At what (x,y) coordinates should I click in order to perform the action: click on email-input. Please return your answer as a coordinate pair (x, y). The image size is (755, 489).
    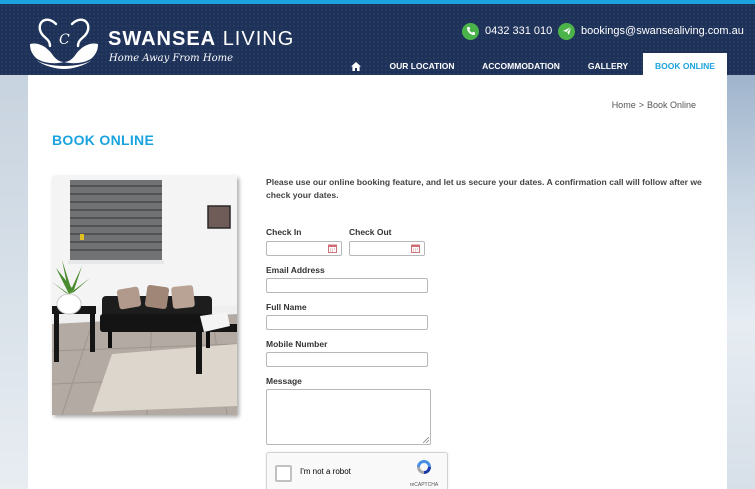
    Looking at the image, I should click on (347, 285).